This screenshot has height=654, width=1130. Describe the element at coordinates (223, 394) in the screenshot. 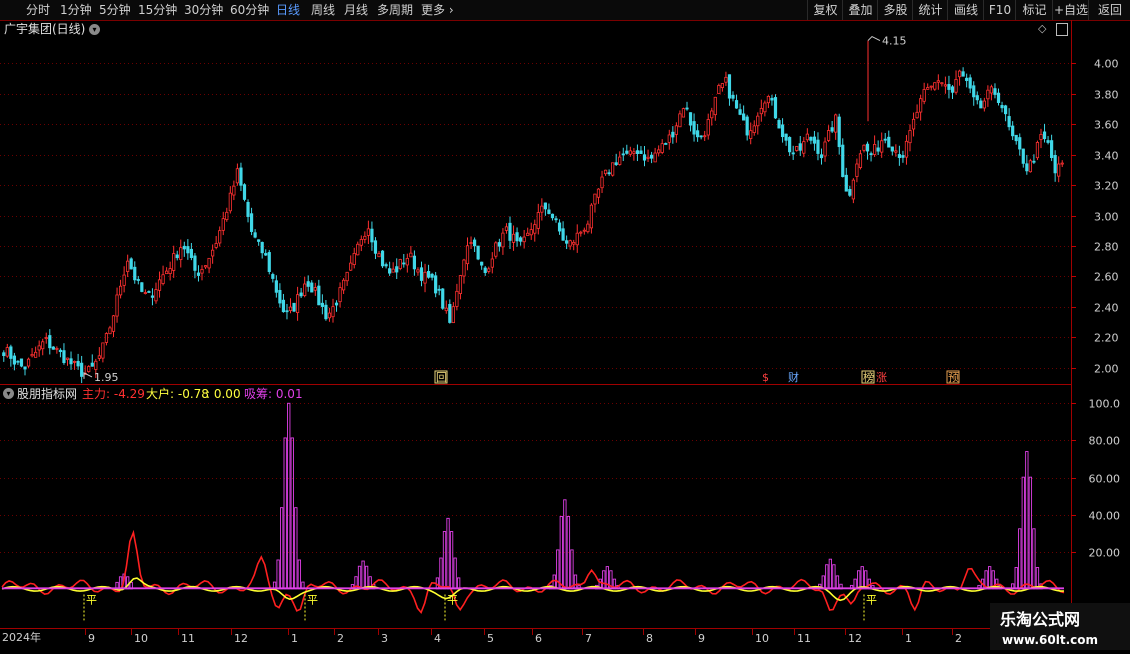

I see `extra-value: : 0.00` at that location.